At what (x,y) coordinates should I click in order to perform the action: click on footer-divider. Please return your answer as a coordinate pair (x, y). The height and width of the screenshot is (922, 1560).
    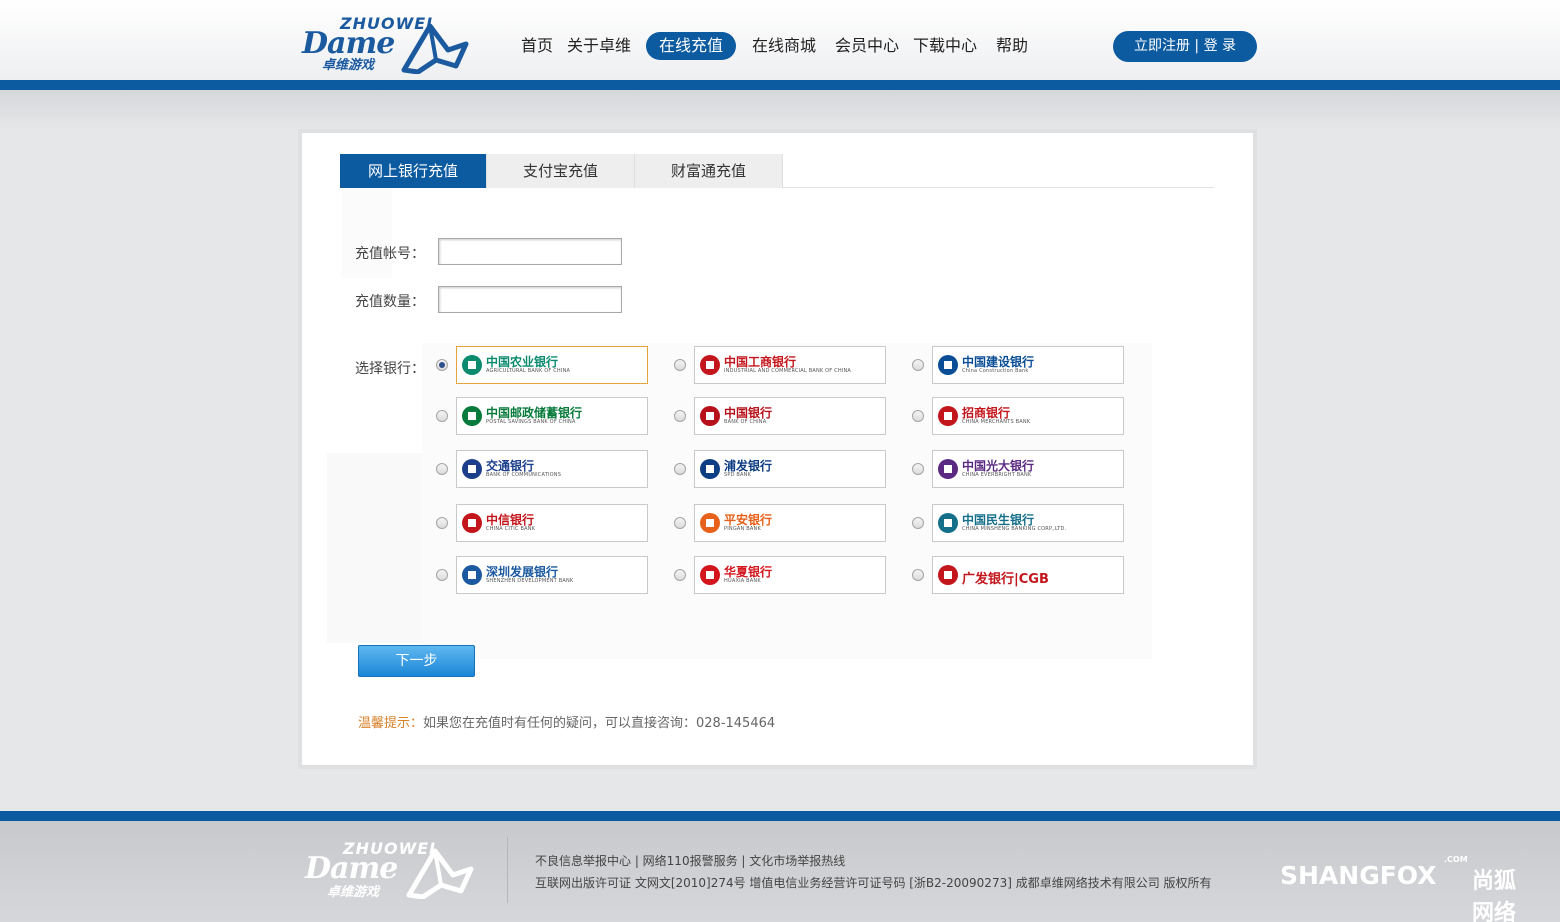
    Looking at the image, I should click on (507, 870).